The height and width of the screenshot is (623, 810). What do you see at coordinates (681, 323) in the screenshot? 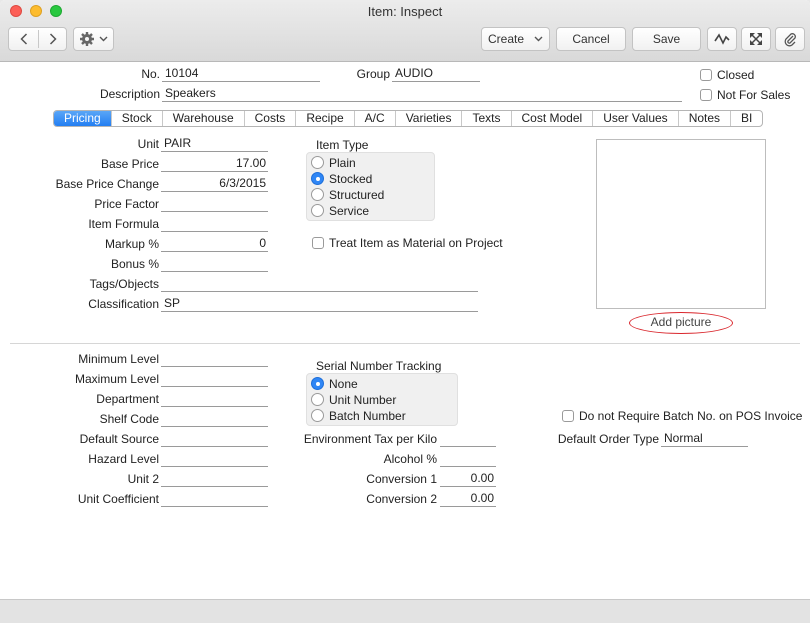
I see `add-picture-button: Add picture` at bounding box center [681, 323].